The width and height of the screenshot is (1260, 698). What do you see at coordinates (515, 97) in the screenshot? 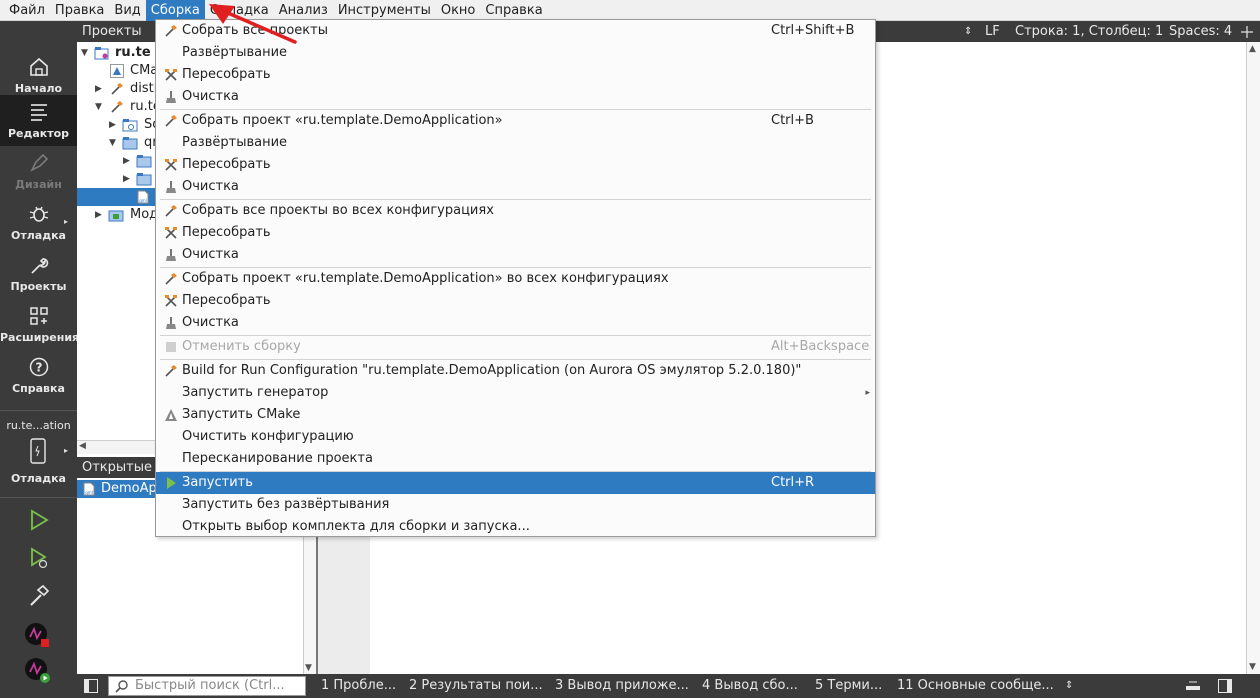
I see `menu-clean-all: Очистка` at bounding box center [515, 97].